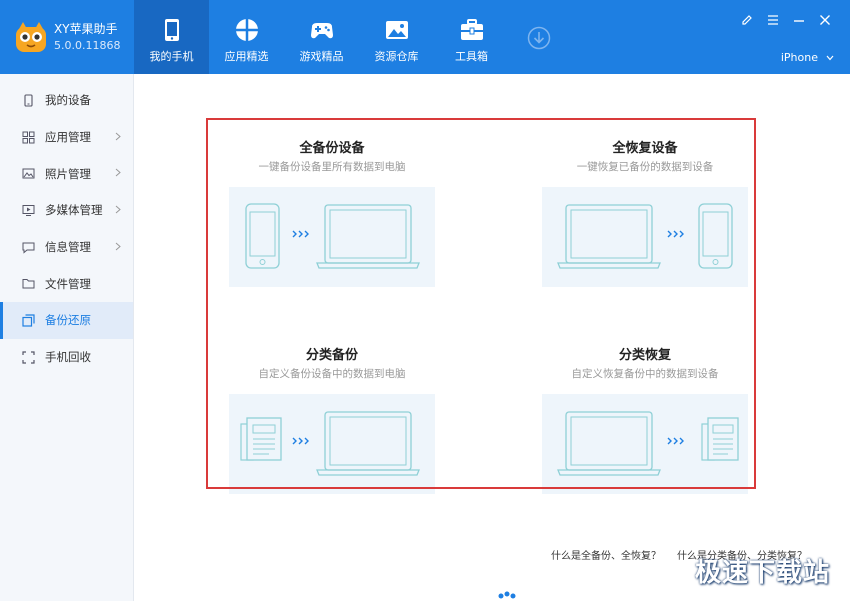 The width and height of the screenshot is (850, 601). What do you see at coordinates (86, 29) in the screenshot?
I see `app-name: XY苹果助手` at bounding box center [86, 29].